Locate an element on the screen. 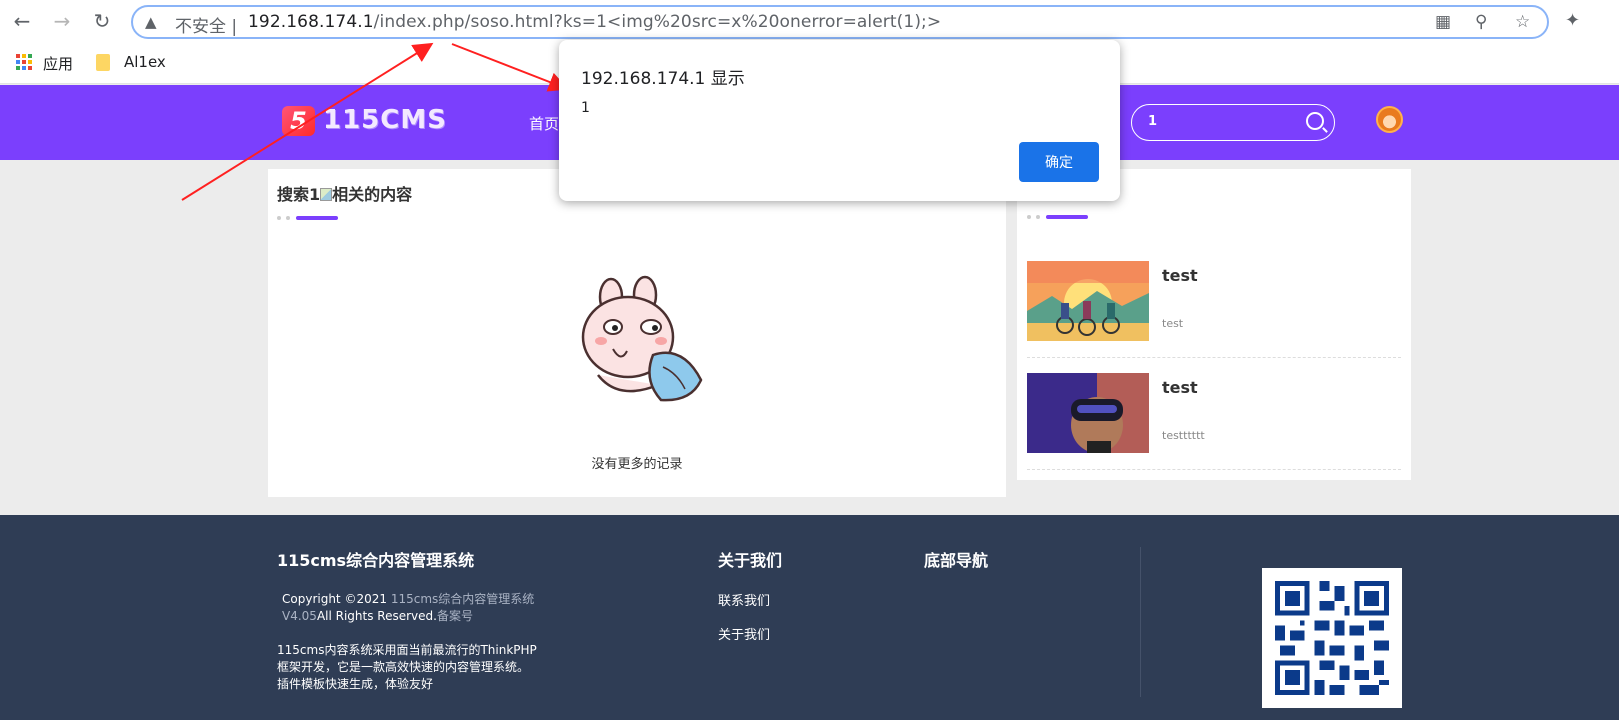 This screenshot has height=720, width=1619. list-item: test testttttt is located at coordinates (1214, 413).